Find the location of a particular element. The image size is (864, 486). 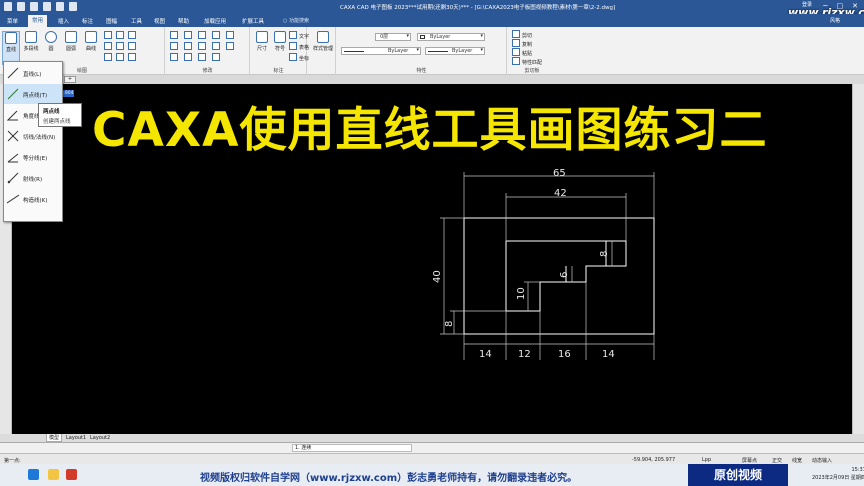

delete-tool is located at coordinates (217, 57).